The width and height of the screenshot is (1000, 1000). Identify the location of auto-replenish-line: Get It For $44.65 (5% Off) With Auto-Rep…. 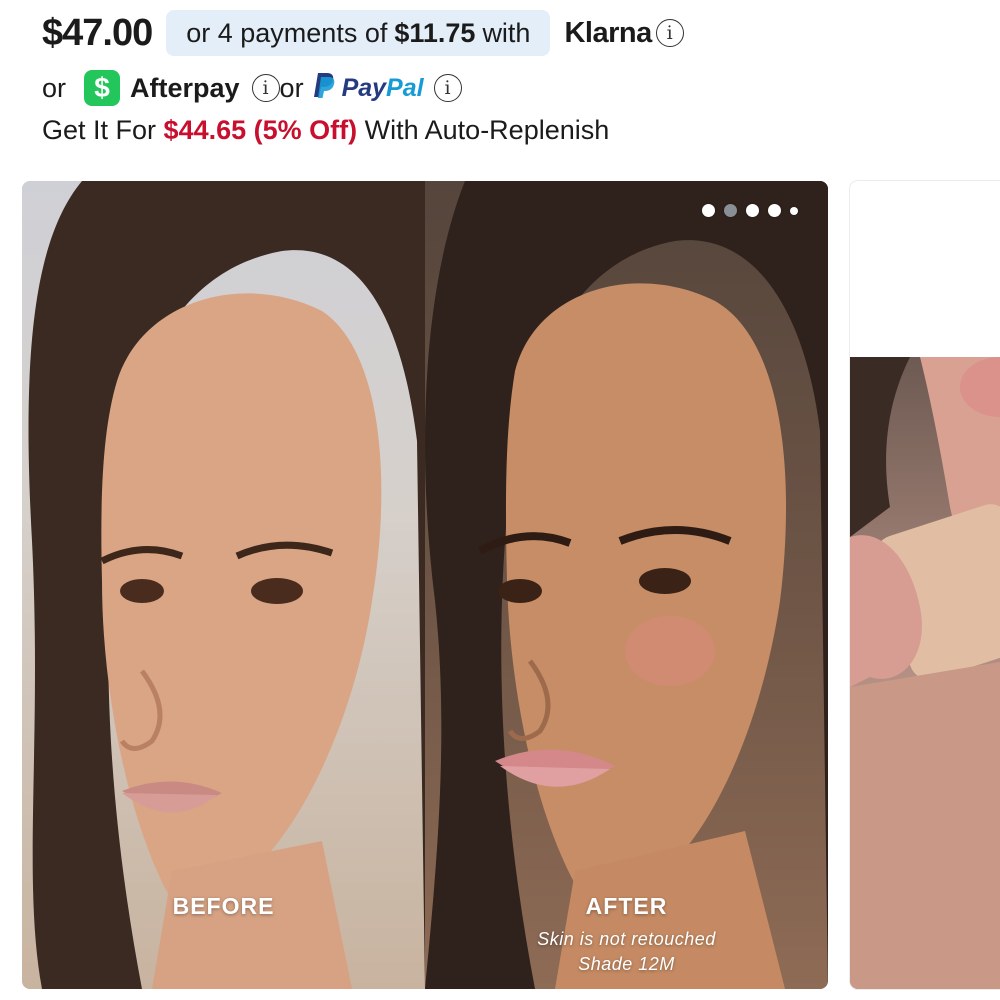
(325, 130).